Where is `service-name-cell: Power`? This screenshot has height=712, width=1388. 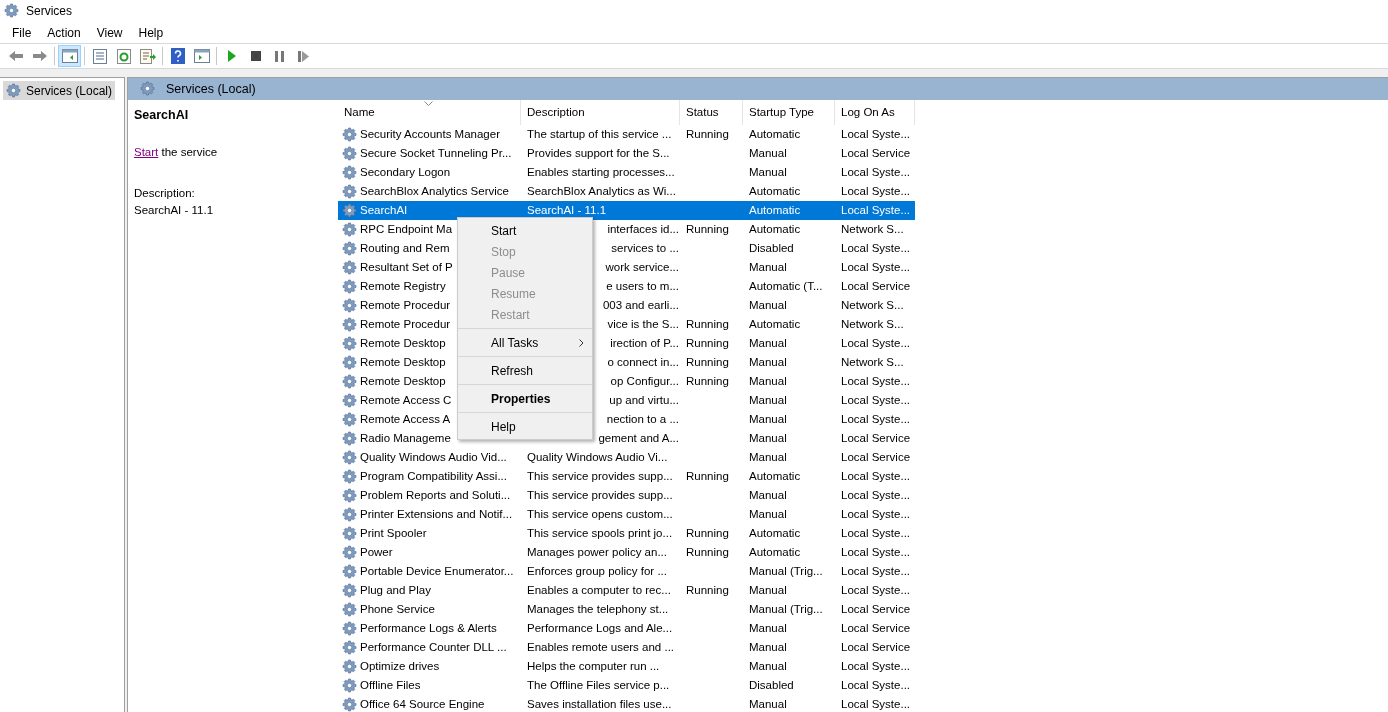 service-name-cell: Power is located at coordinates (376, 552).